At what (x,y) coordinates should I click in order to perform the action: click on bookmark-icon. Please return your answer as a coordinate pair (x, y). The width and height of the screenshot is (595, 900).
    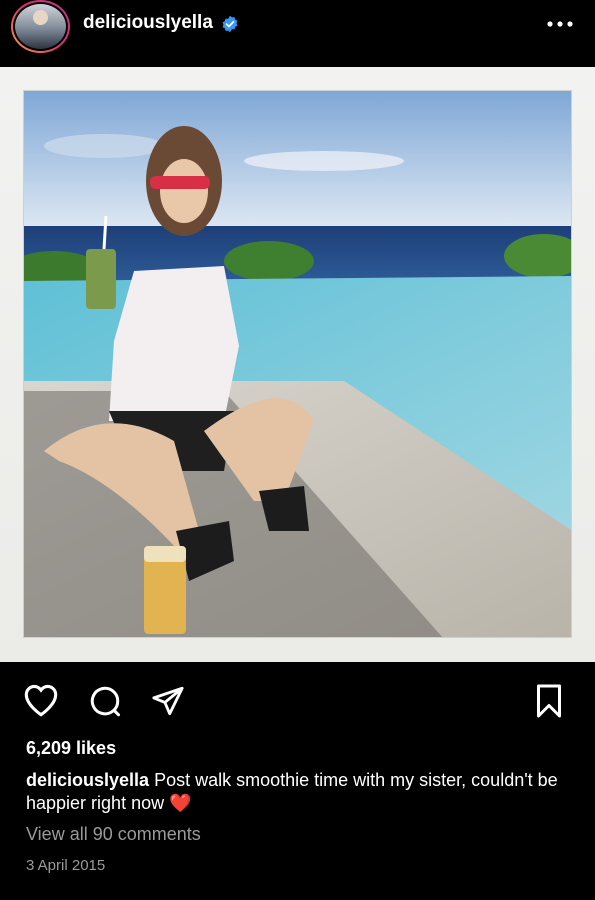
    Looking at the image, I should click on (549, 701).